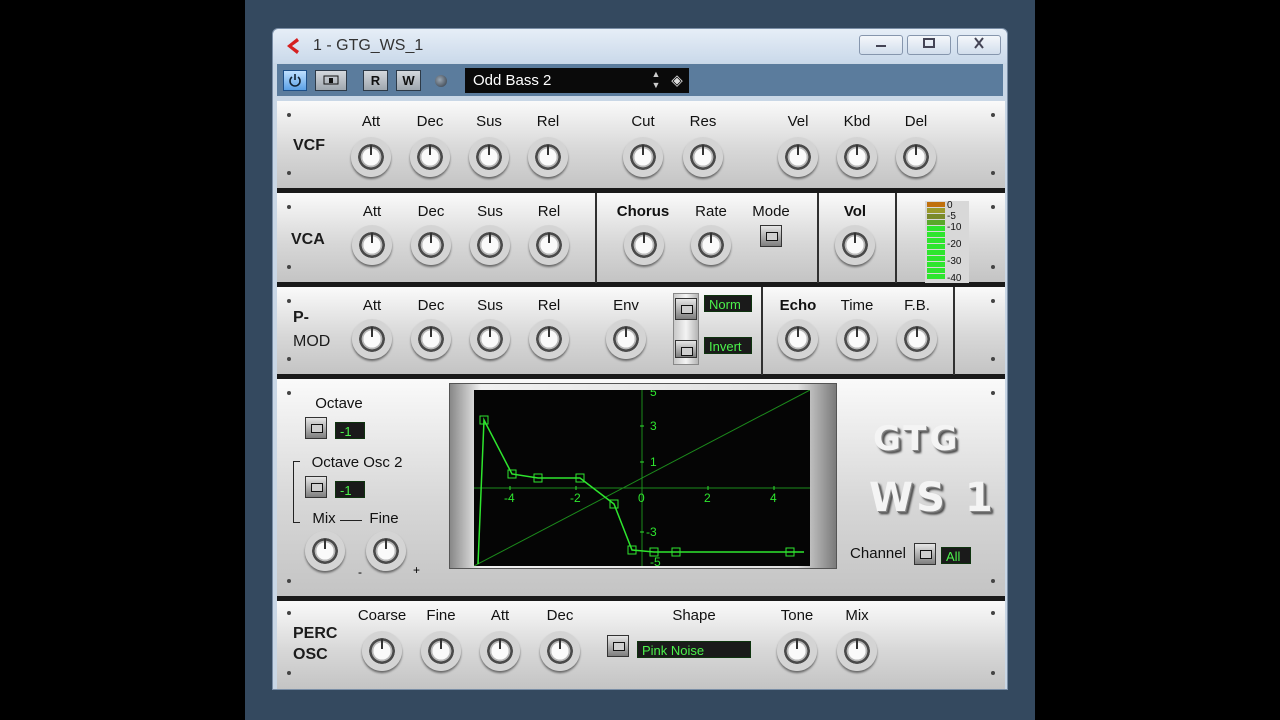  Describe the element at coordinates (382, 651) in the screenshot. I see `coarse-knob` at that location.